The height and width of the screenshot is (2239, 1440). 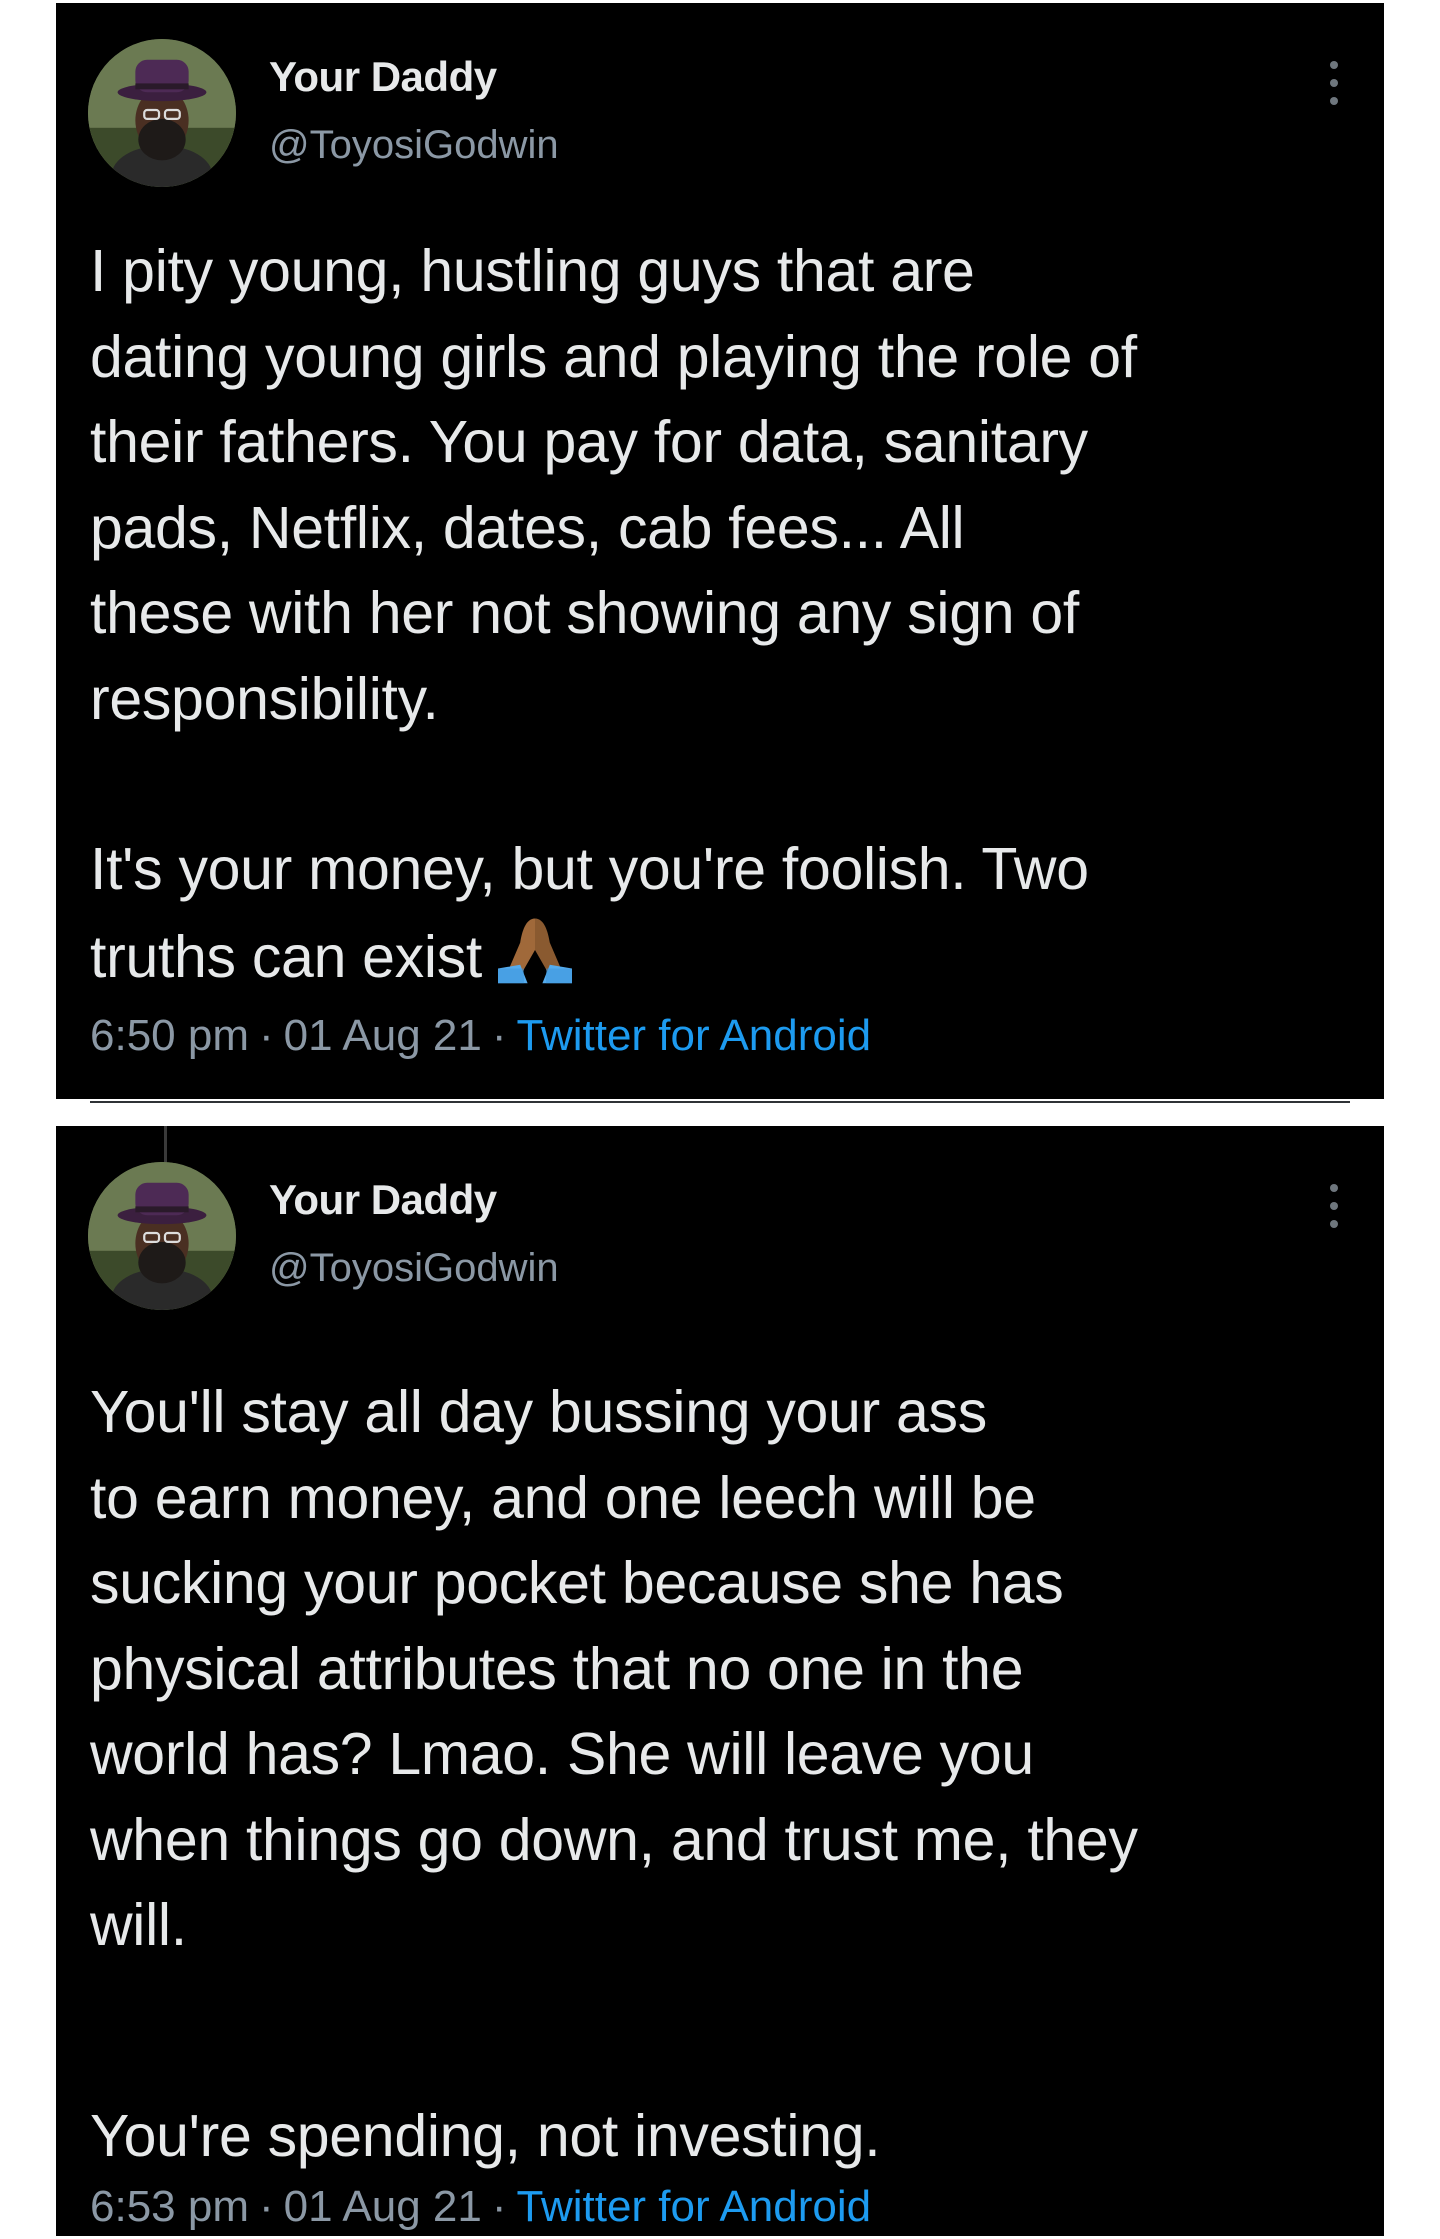 What do you see at coordinates (485, 2136) in the screenshot?
I see `tweet-text-paragraph: You're spending, not investing.` at bounding box center [485, 2136].